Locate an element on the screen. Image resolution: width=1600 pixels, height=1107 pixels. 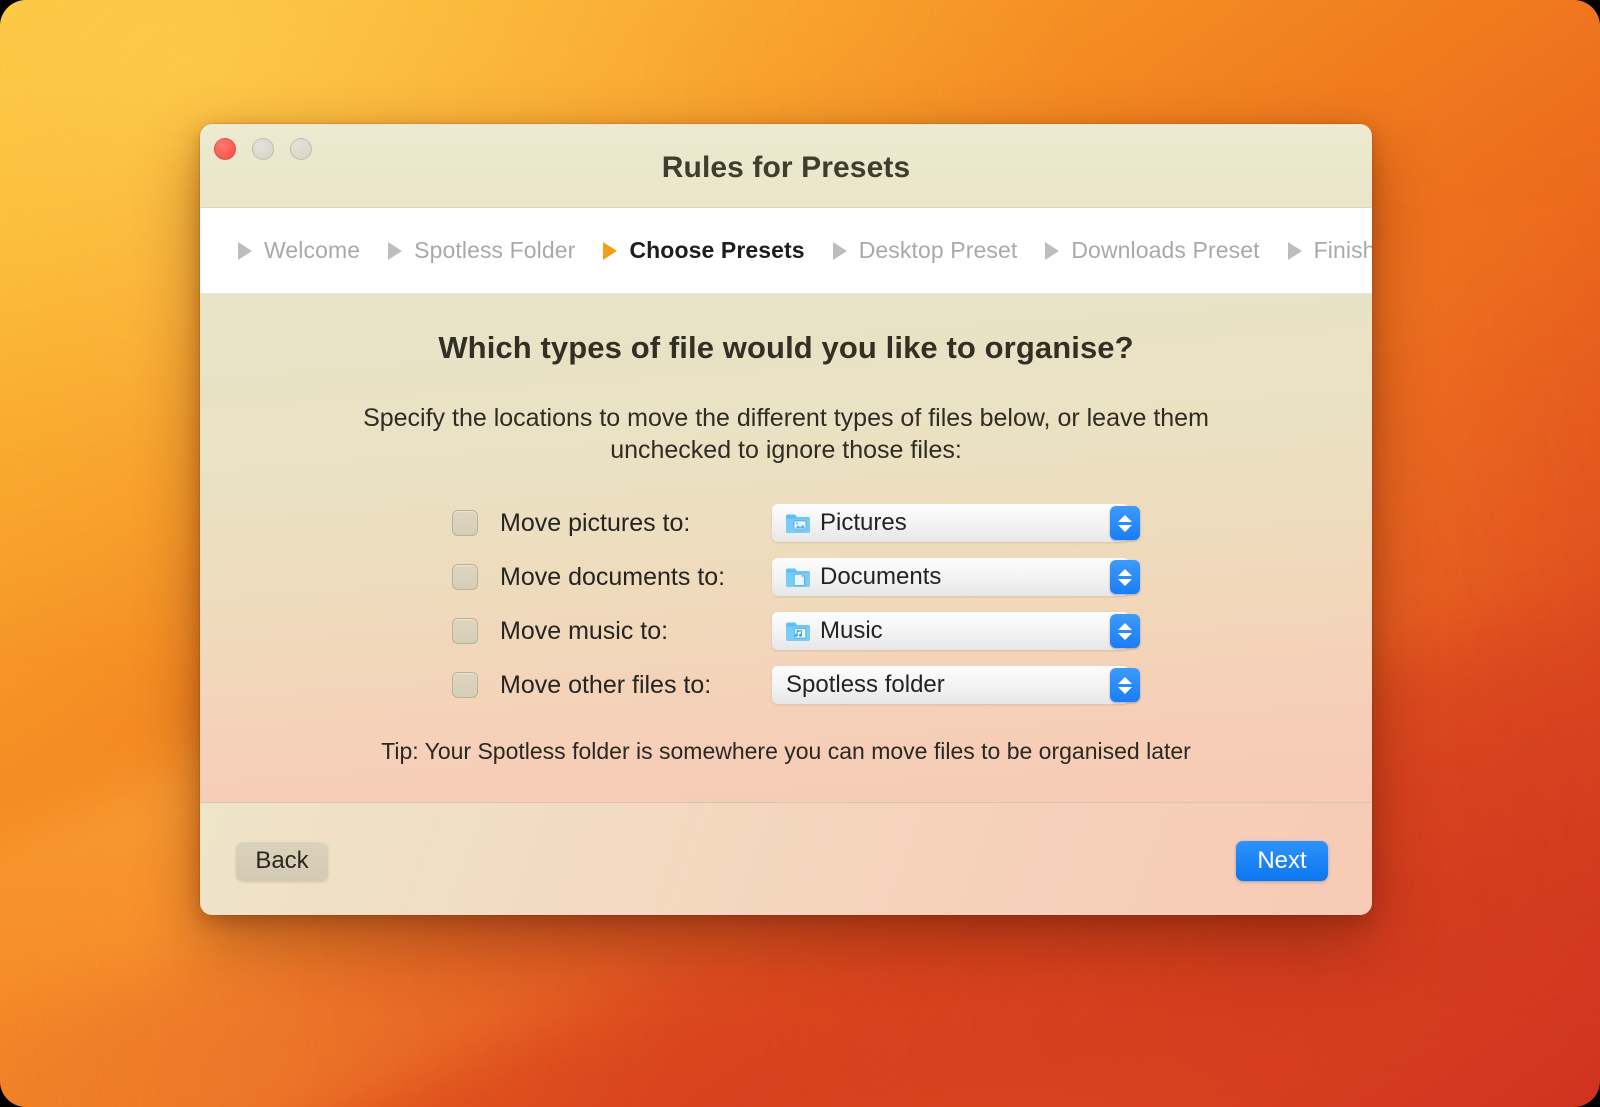
step-label: Downloads Preset is located at coordinates (1165, 250).